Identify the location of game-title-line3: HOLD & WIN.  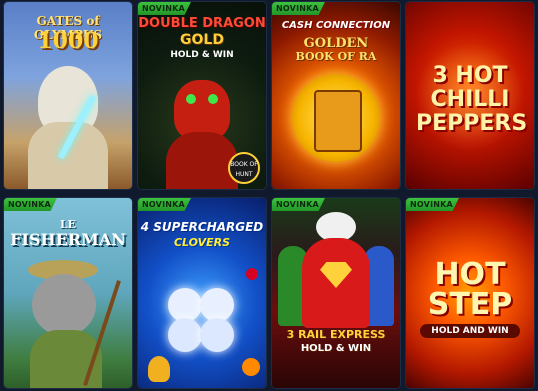
(202, 55).